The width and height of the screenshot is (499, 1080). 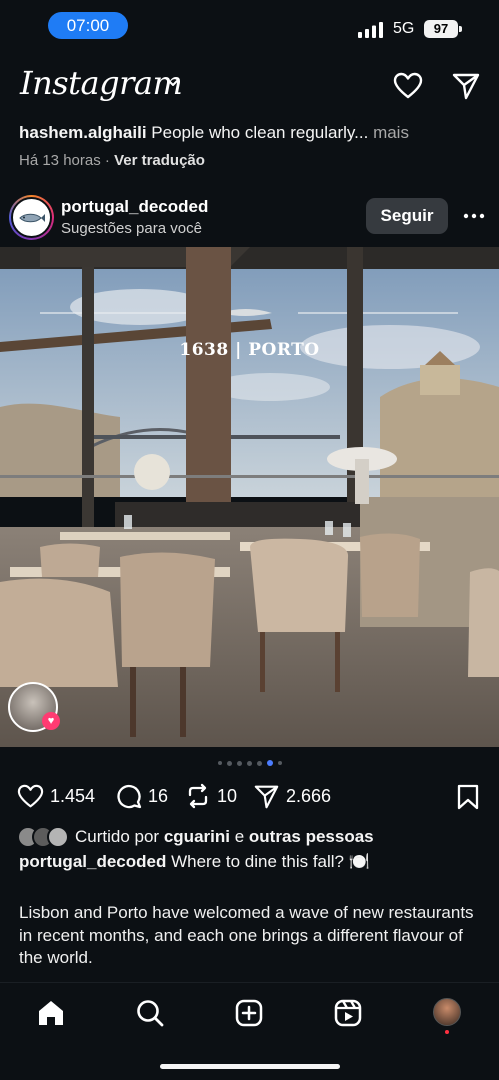 I want to click on follow-button: Seguir, so click(x=407, y=216).